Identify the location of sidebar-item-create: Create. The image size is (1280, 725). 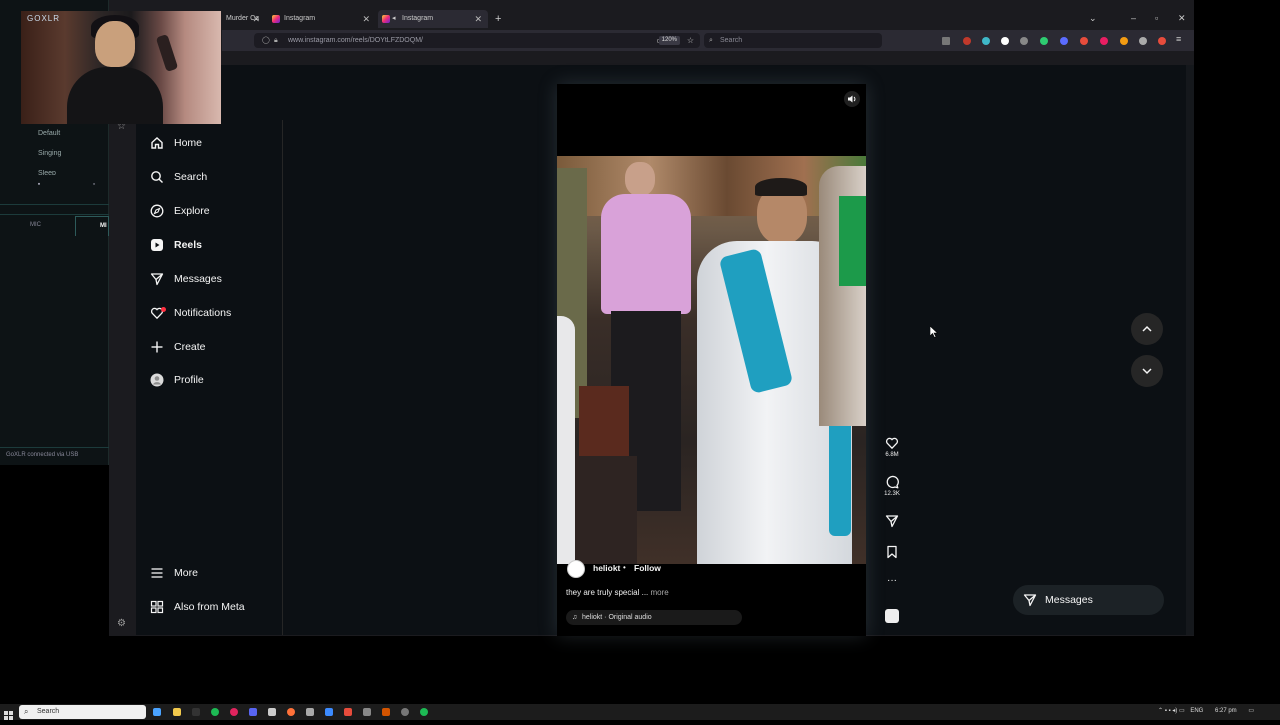
(178, 347).